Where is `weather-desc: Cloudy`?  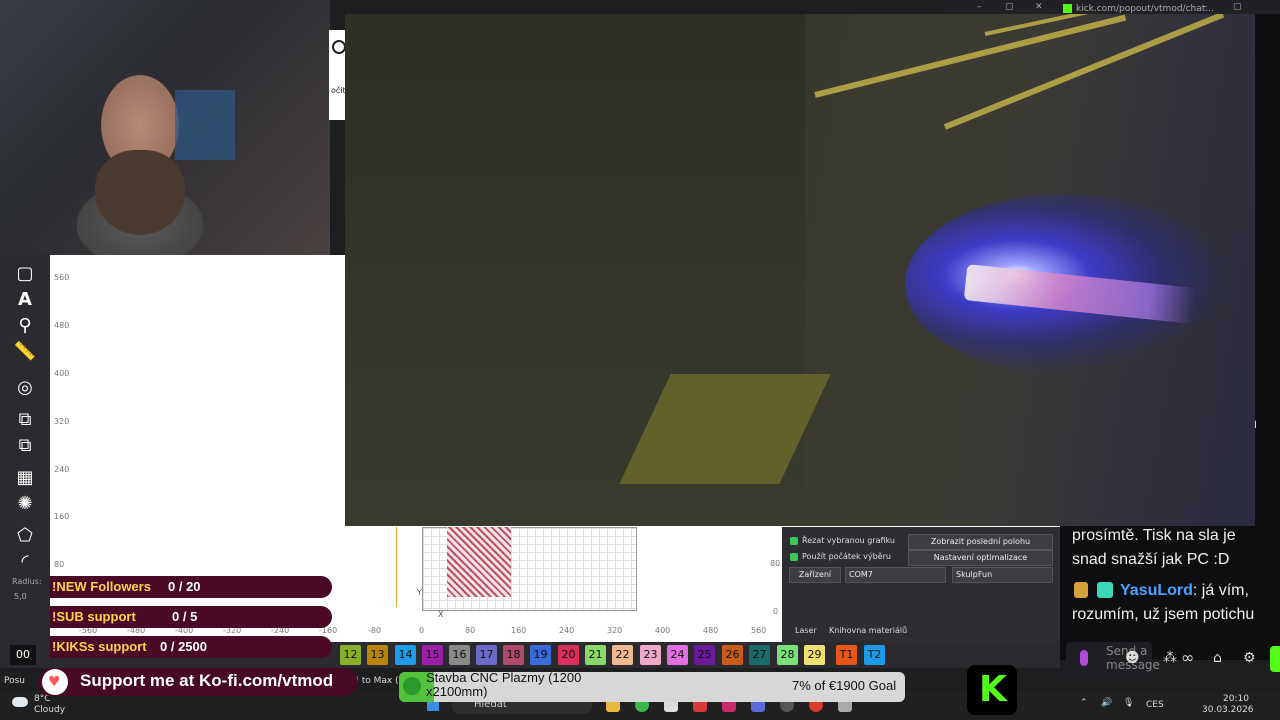 weather-desc: Cloudy is located at coordinates (49, 710).